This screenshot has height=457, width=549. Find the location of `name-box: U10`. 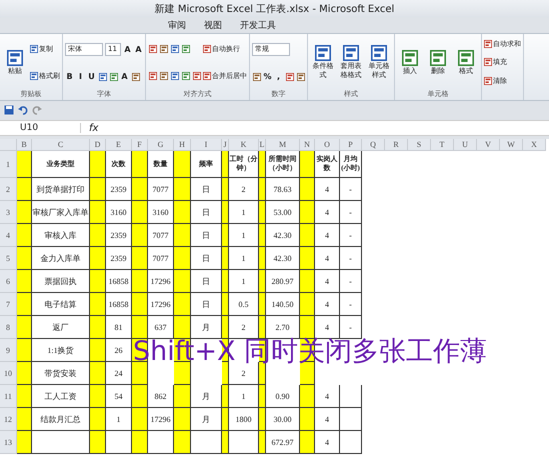

name-box: U10 is located at coordinates (40, 128).